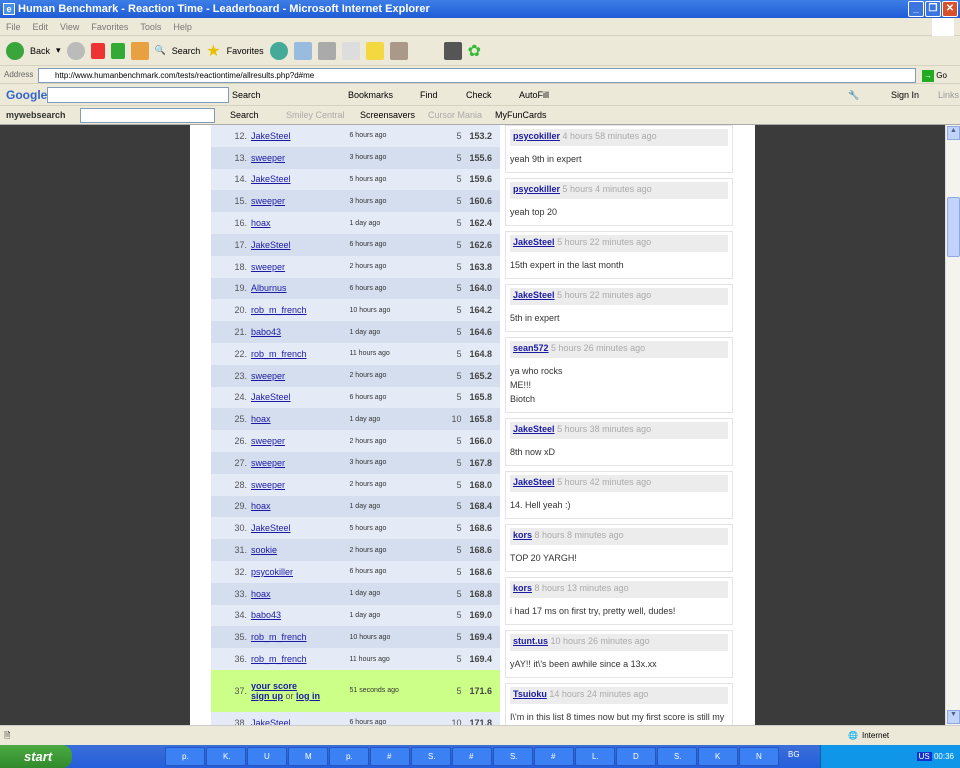 Image resolution: width=960 pixels, height=768 pixels. Describe the element at coordinates (267, 696) in the screenshot. I see `sign-up-link: sign up` at that location.